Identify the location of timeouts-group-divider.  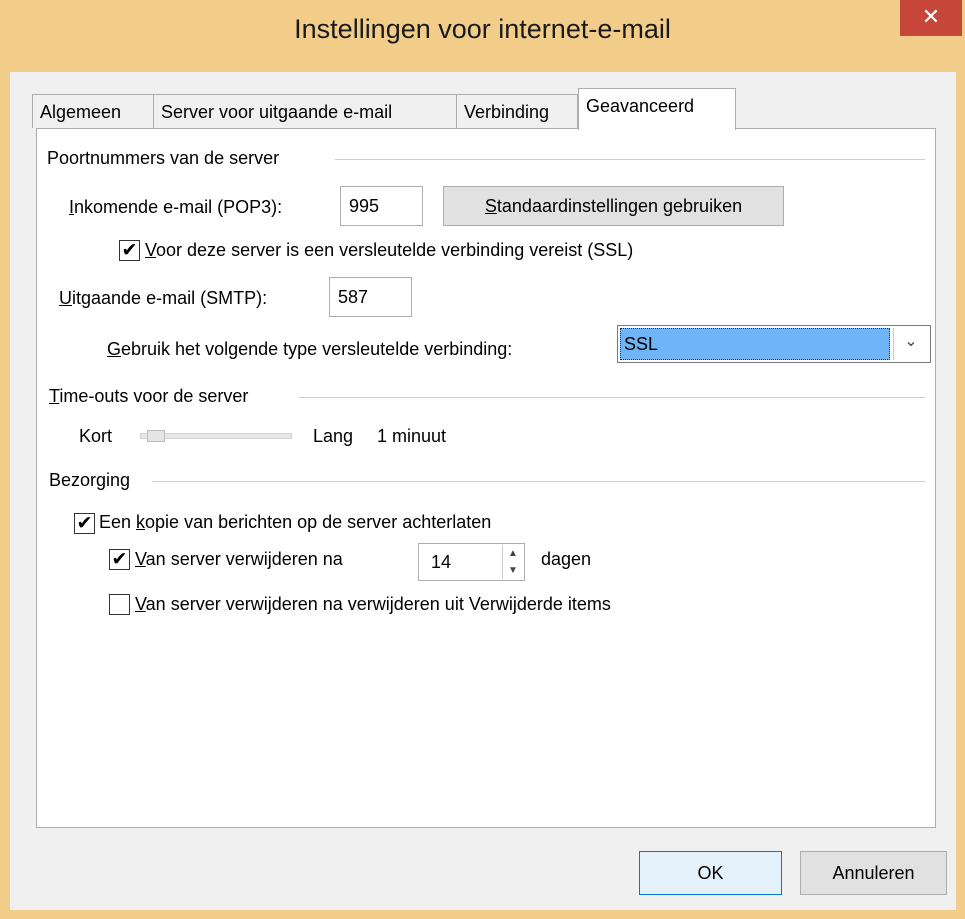
(612, 397).